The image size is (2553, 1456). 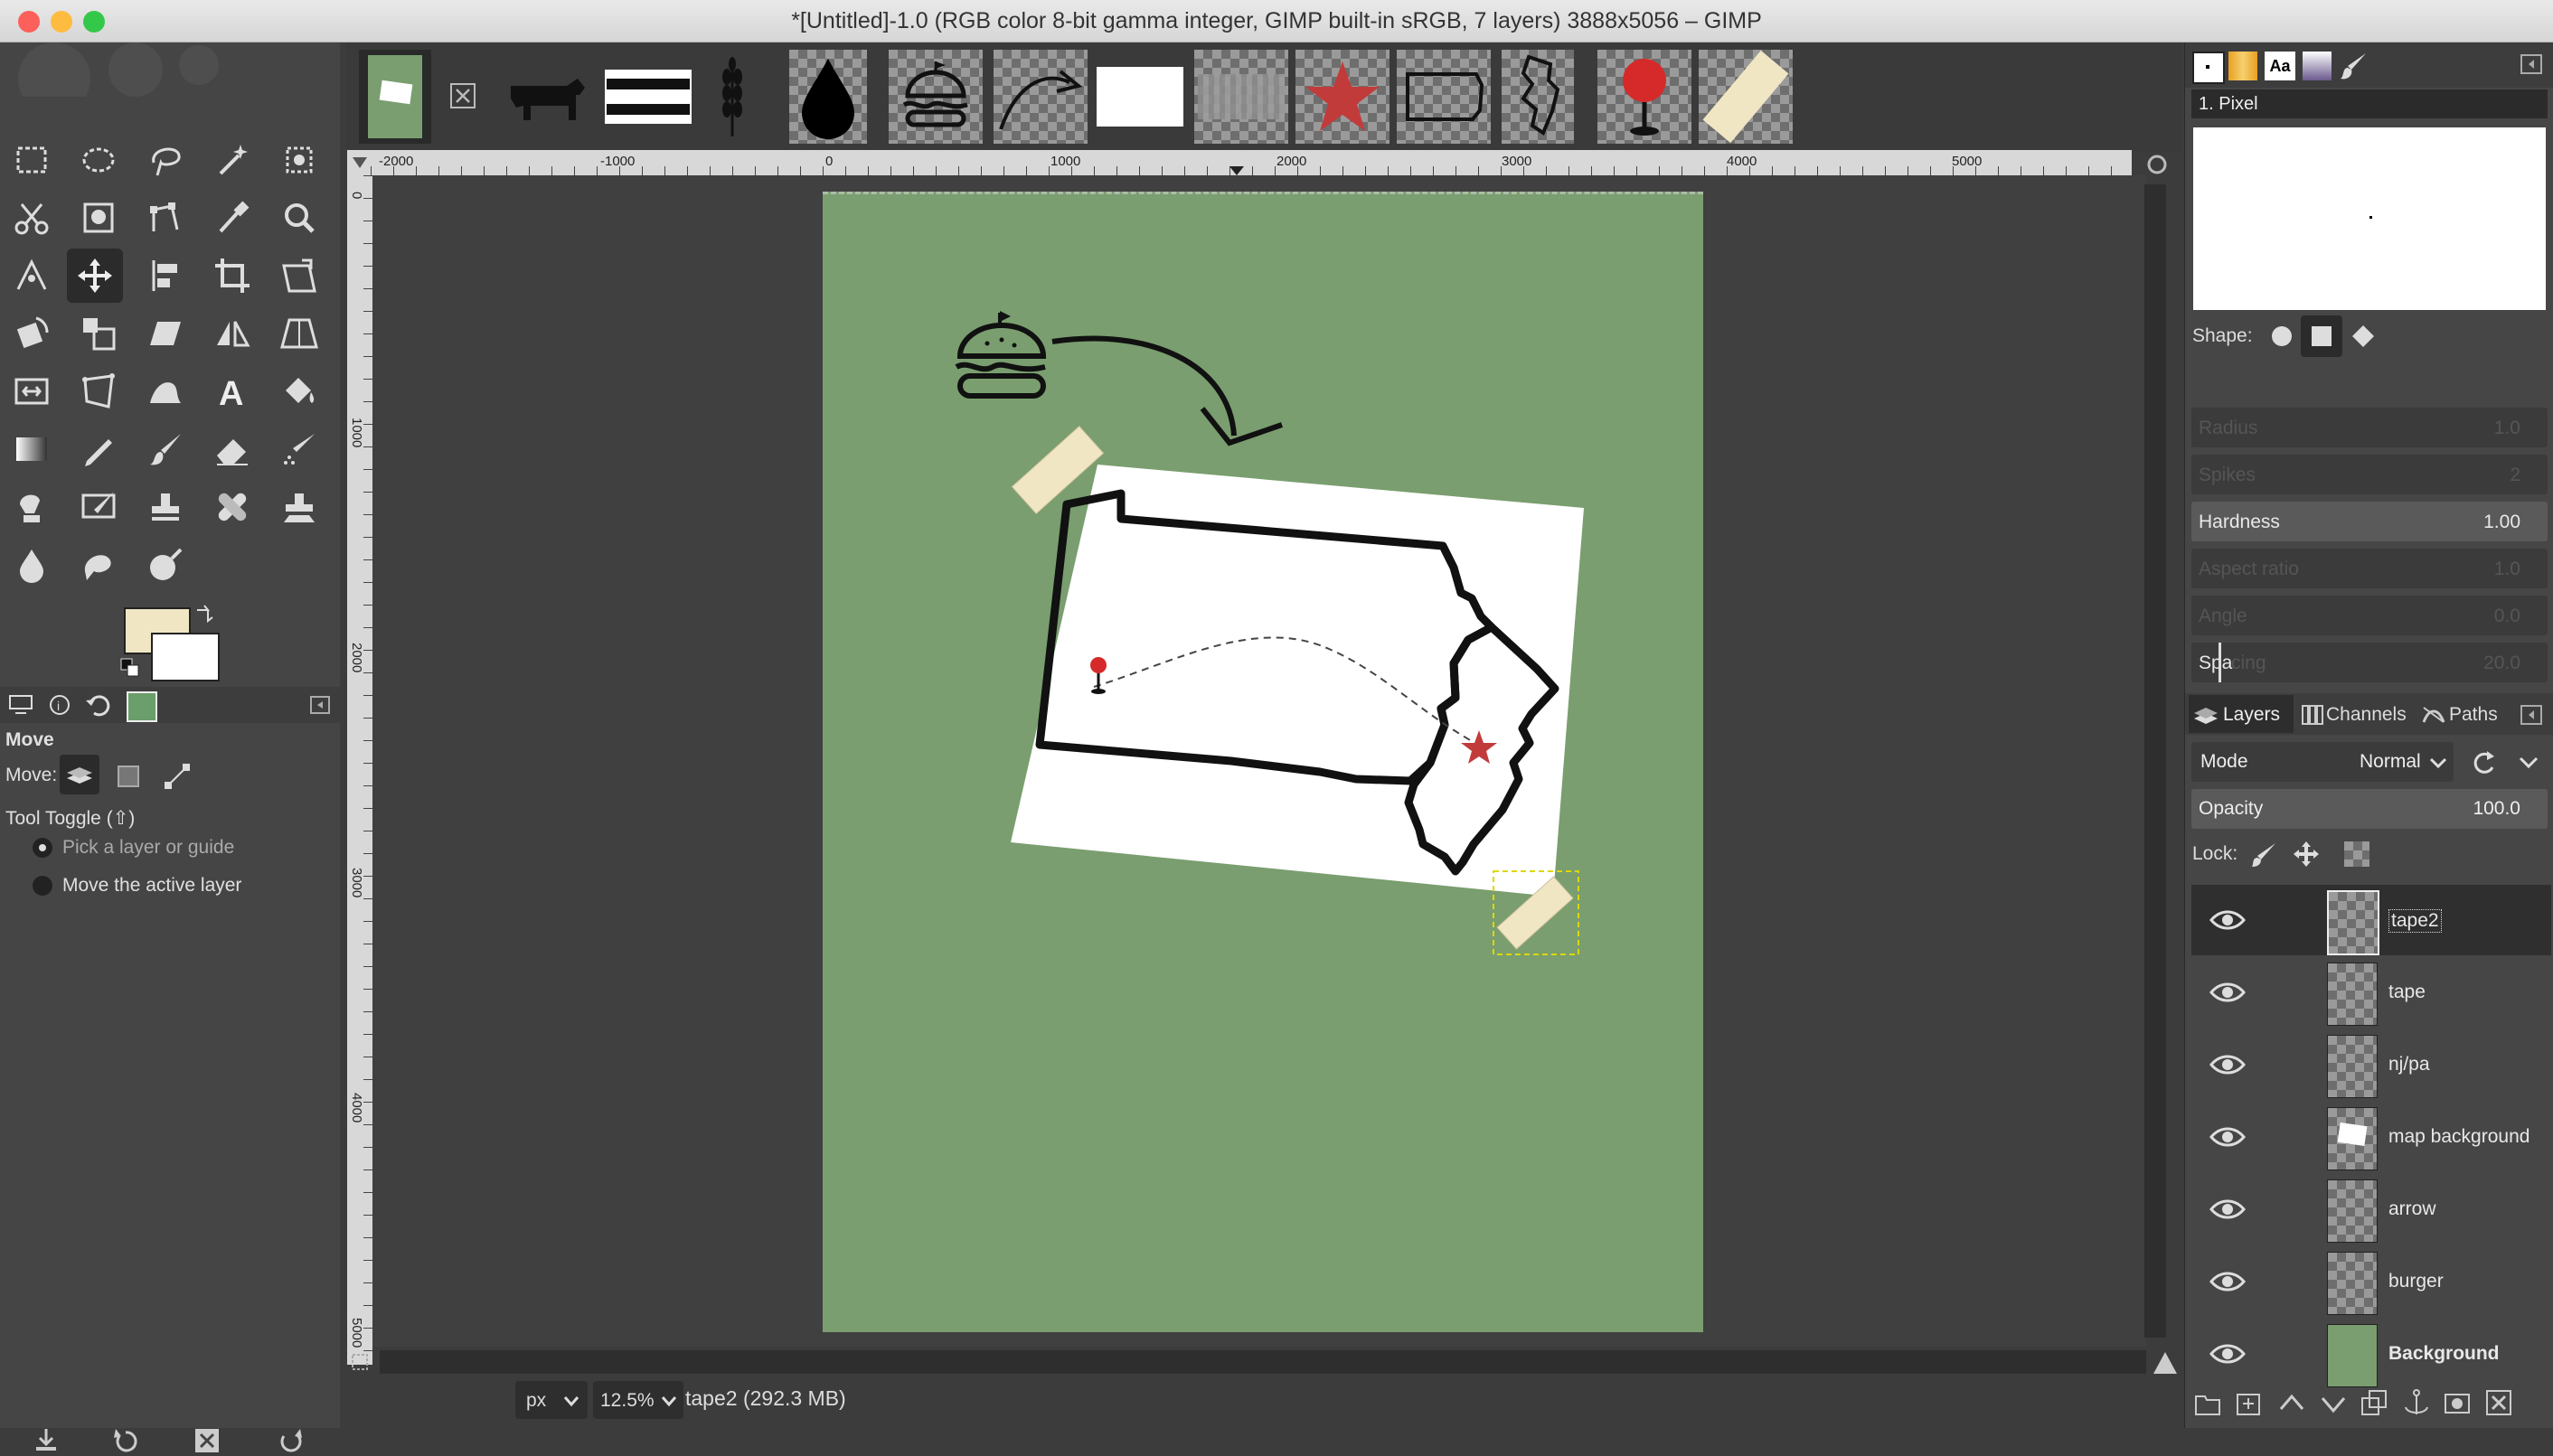 I want to click on spin-arrows-column, so click(x=2548, y=544).